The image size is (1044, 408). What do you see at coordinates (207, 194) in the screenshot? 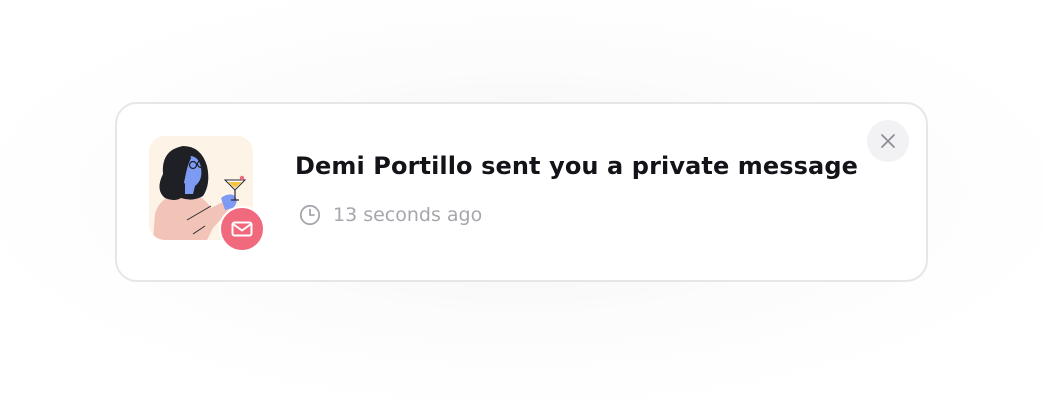
I see `avatar-group` at bounding box center [207, 194].